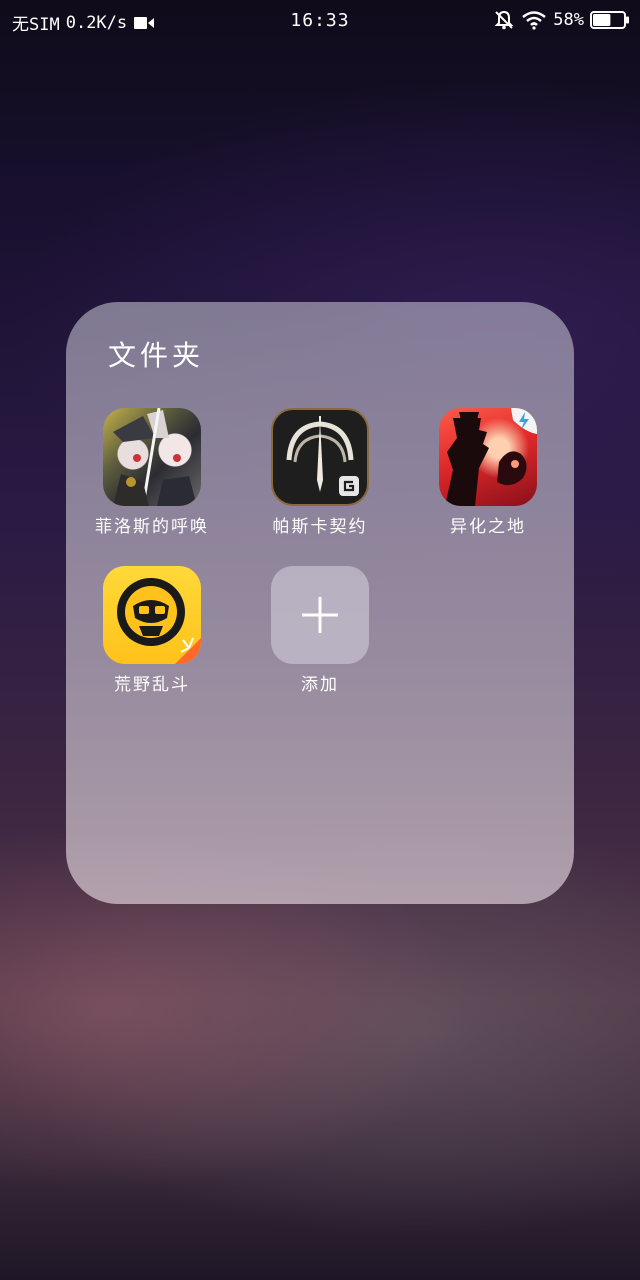 The image size is (640, 1280). I want to click on folder-title: 文件夹, so click(156, 354).